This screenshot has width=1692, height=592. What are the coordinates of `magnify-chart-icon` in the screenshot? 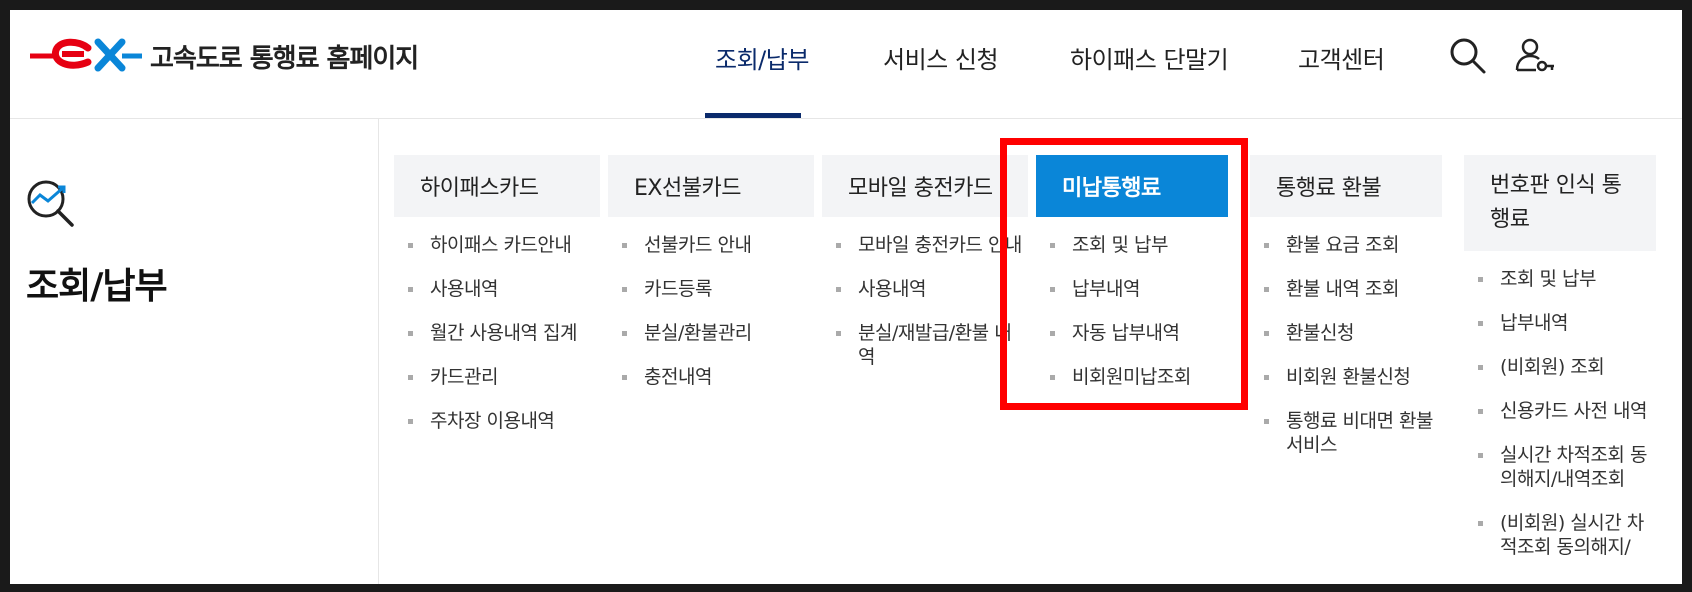 It's located at (50, 203).